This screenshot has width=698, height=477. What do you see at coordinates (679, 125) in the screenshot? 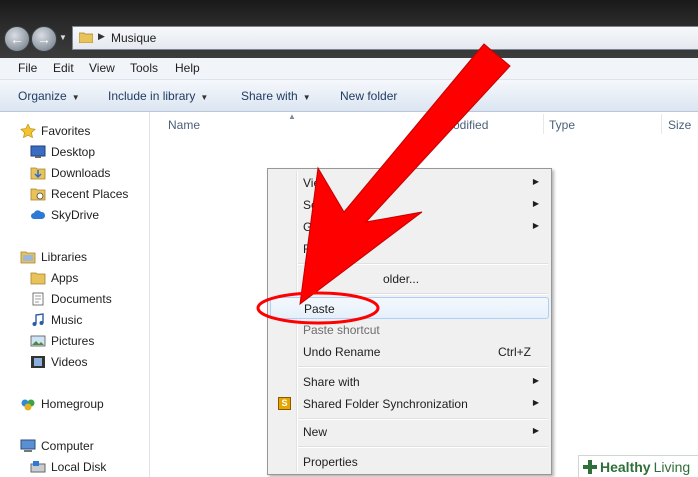
I see `column-header-size: Size` at bounding box center [679, 125].